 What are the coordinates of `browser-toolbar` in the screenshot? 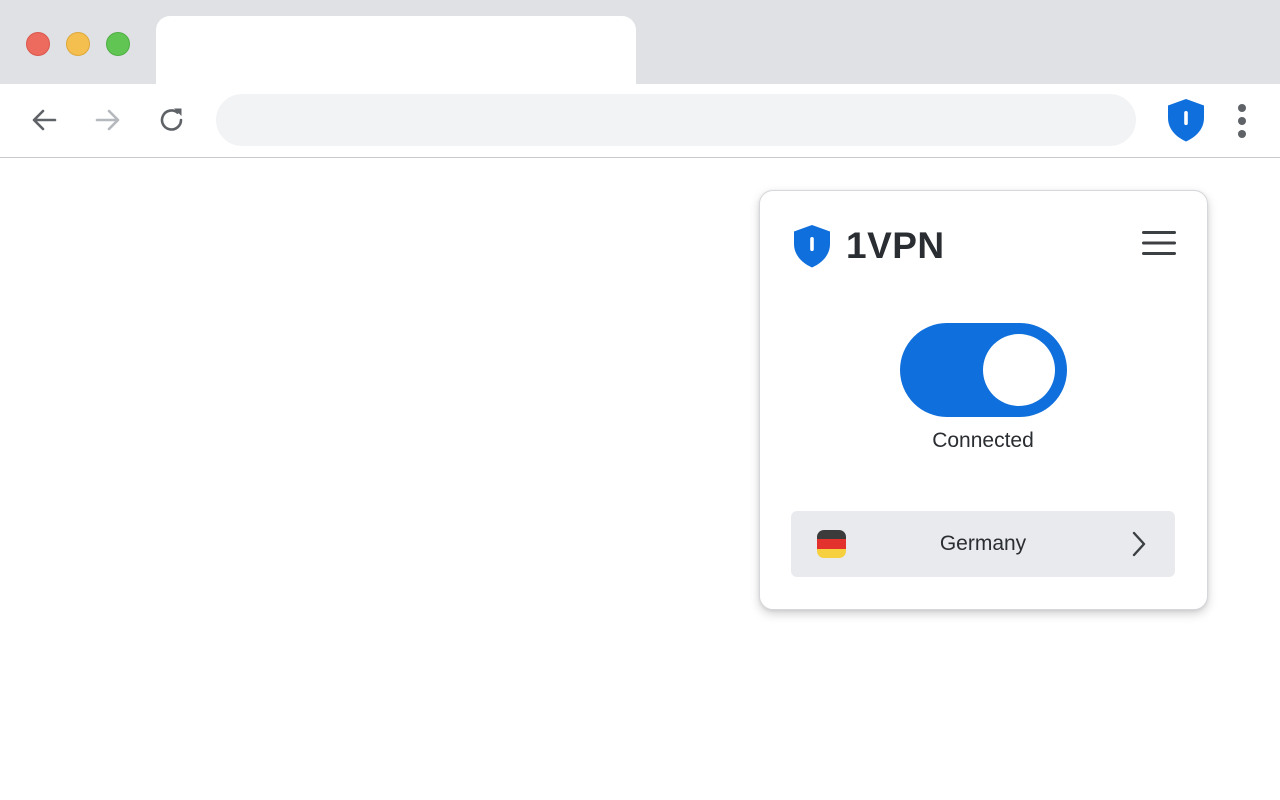 It's located at (640, 121).